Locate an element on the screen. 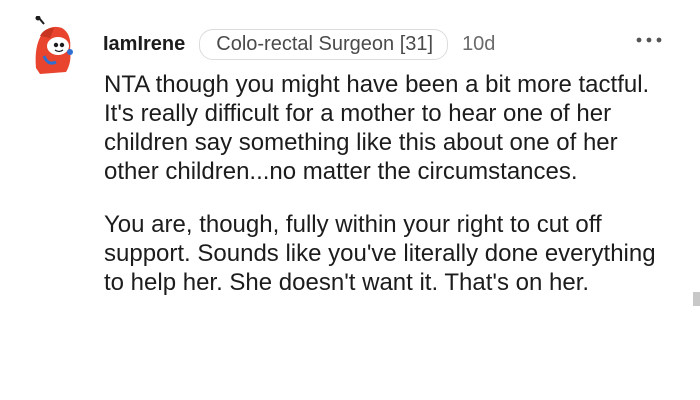  username-link: IamIrene is located at coordinates (144, 44).